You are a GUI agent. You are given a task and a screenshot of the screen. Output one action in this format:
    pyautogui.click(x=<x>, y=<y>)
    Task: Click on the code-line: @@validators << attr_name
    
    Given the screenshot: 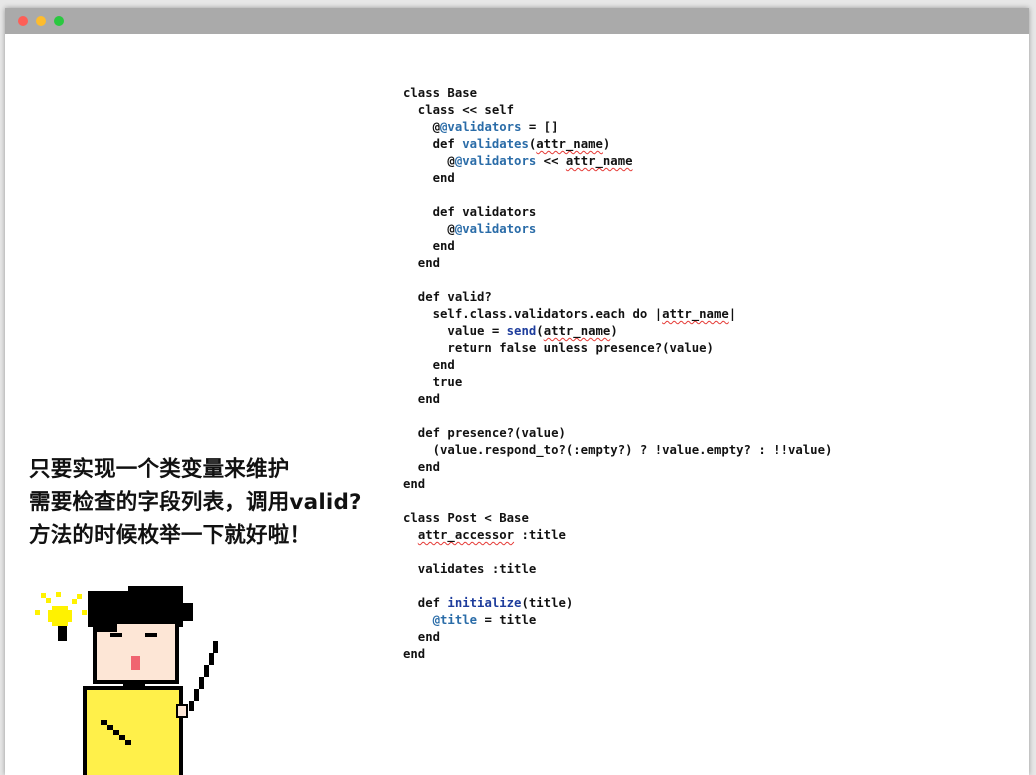 What is the action you would take?
    pyautogui.click(x=617, y=161)
    